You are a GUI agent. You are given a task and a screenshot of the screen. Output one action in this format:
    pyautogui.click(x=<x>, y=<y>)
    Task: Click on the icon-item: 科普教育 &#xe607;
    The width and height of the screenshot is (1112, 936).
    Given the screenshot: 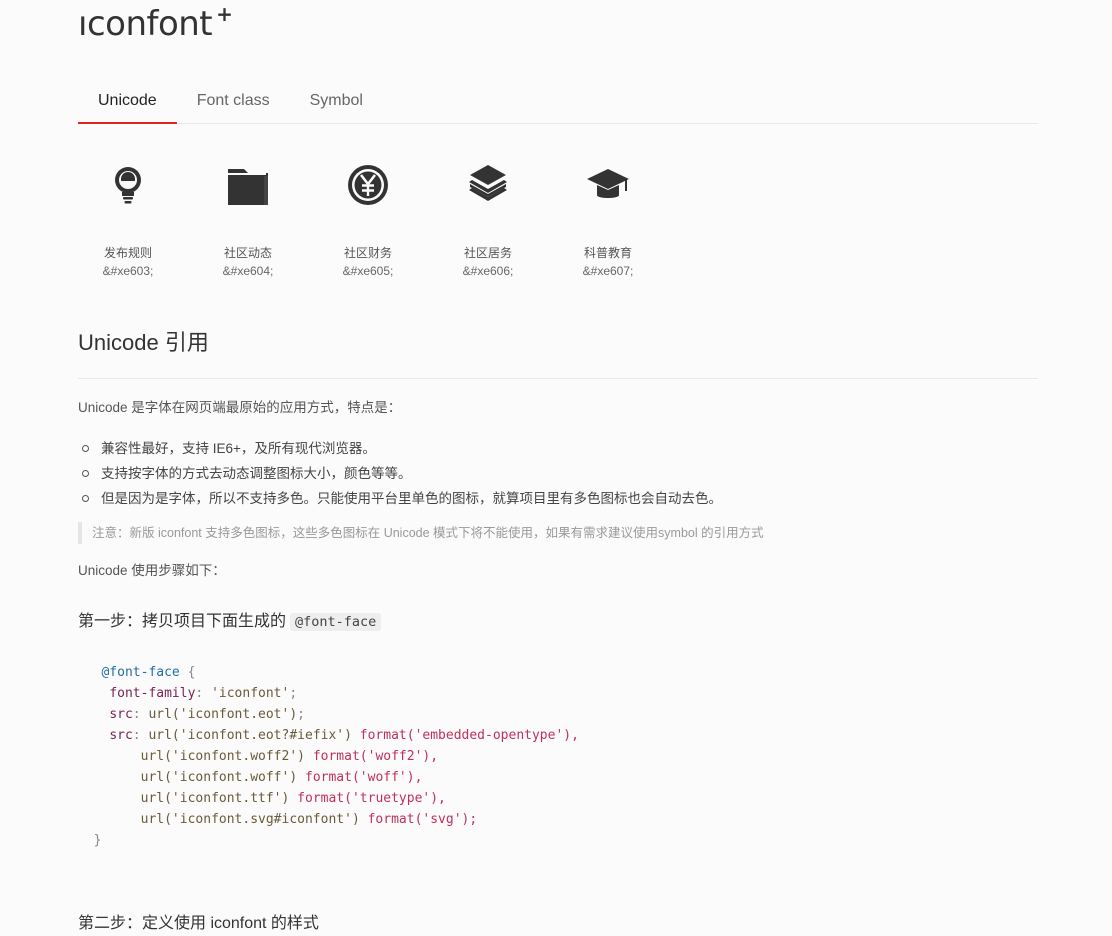 What is the action you would take?
    pyautogui.click(x=608, y=210)
    